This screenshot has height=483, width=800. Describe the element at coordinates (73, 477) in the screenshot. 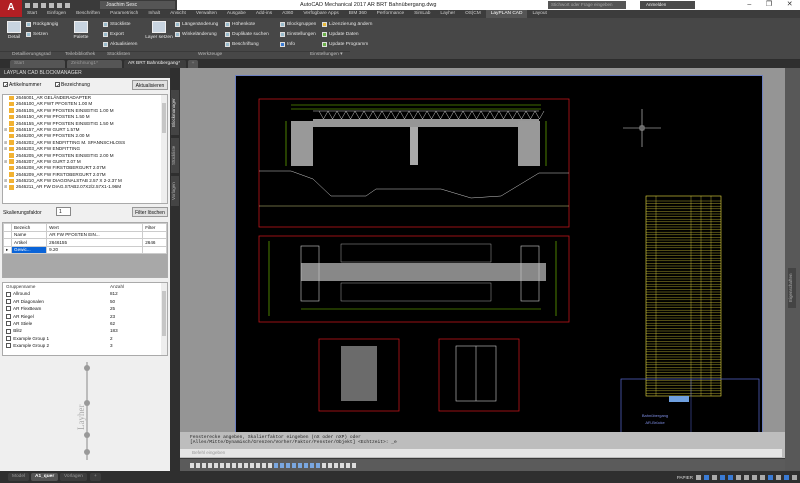

I see `layout-tab-vorlagen: Vorlagen` at that location.